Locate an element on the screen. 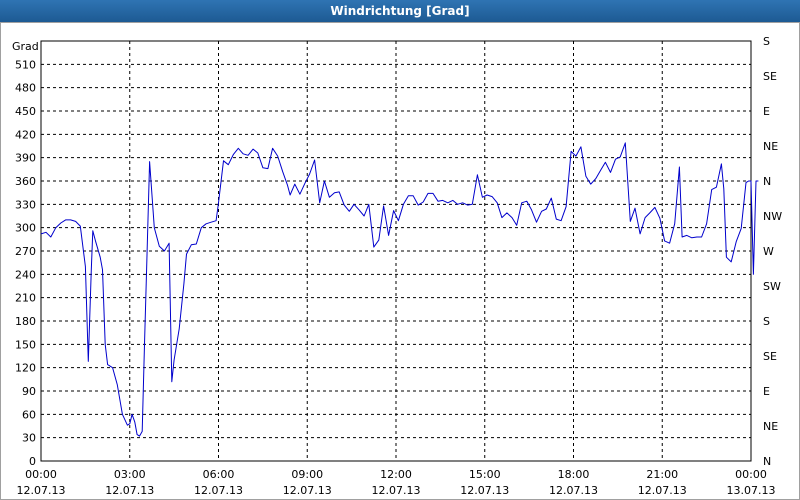 The width and height of the screenshot is (800, 500). x-tick-time: 15:00 is located at coordinates (485, 474).